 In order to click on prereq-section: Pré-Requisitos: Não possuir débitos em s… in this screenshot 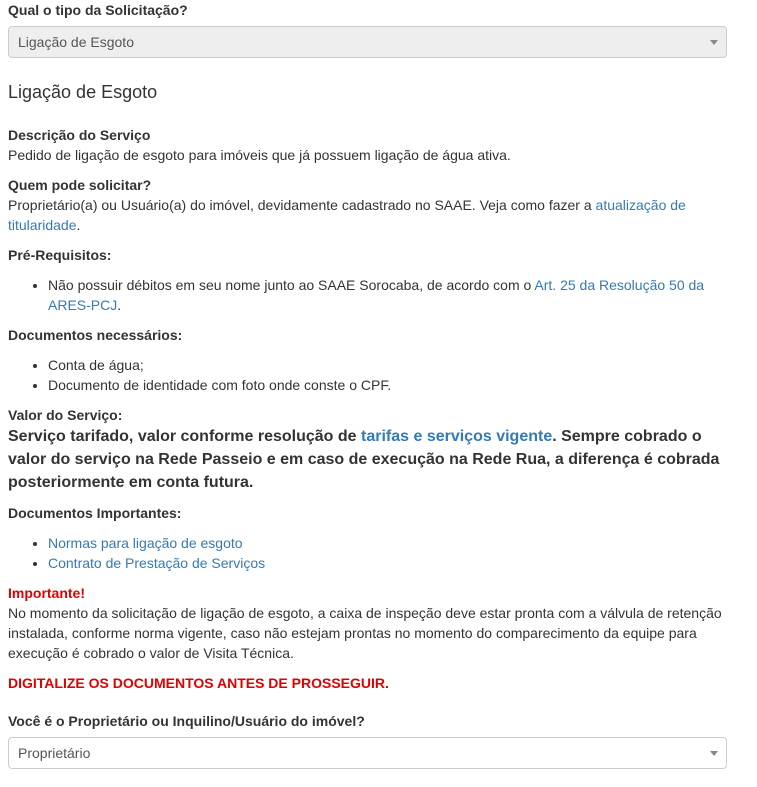, I will do `click(358, 280)`.